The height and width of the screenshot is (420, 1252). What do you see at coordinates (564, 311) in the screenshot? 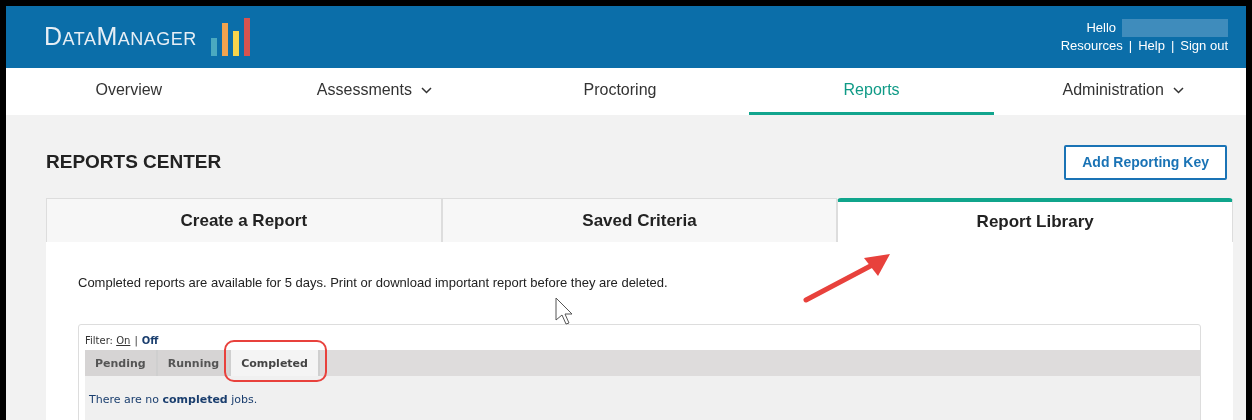
I see `mouse-cursor-icon` at bounding box center [564, 311].